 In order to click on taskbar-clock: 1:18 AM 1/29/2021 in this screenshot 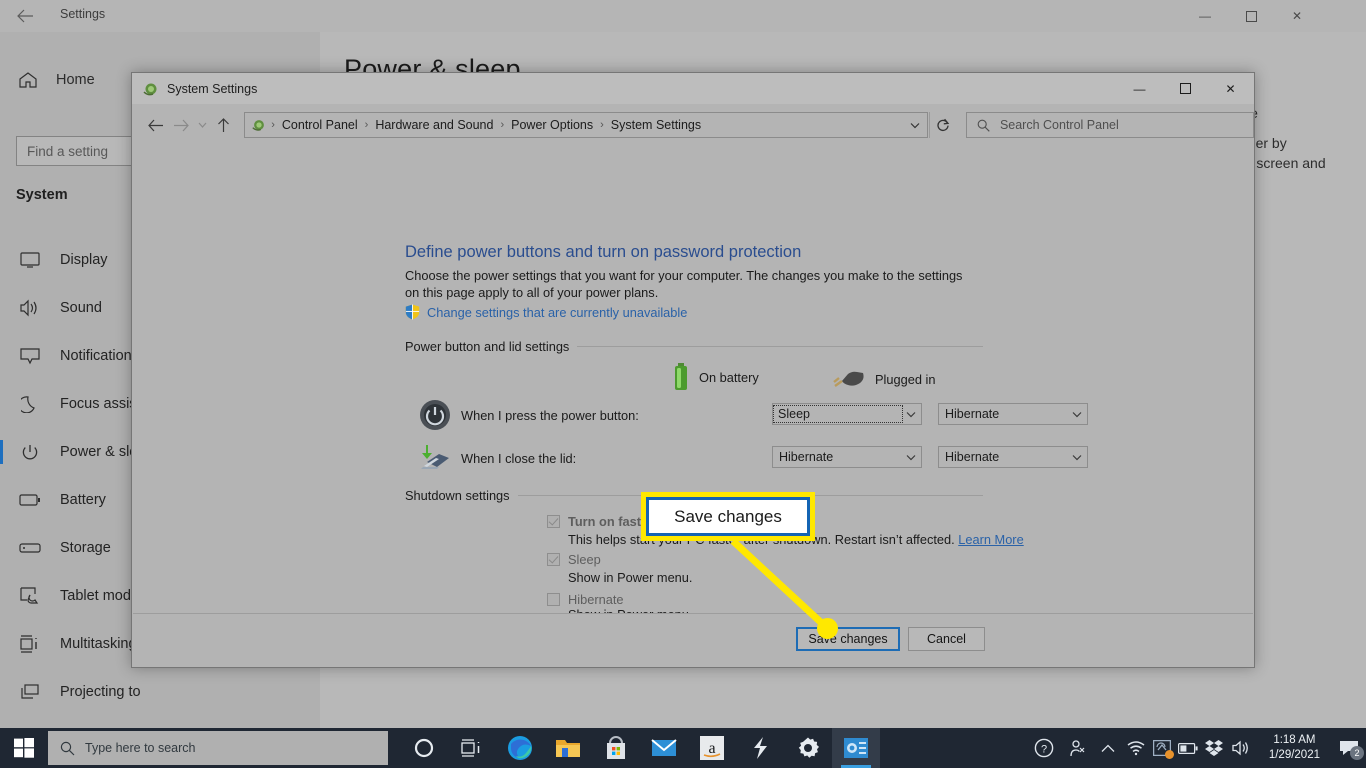, I will do `click(1294, 748)`.